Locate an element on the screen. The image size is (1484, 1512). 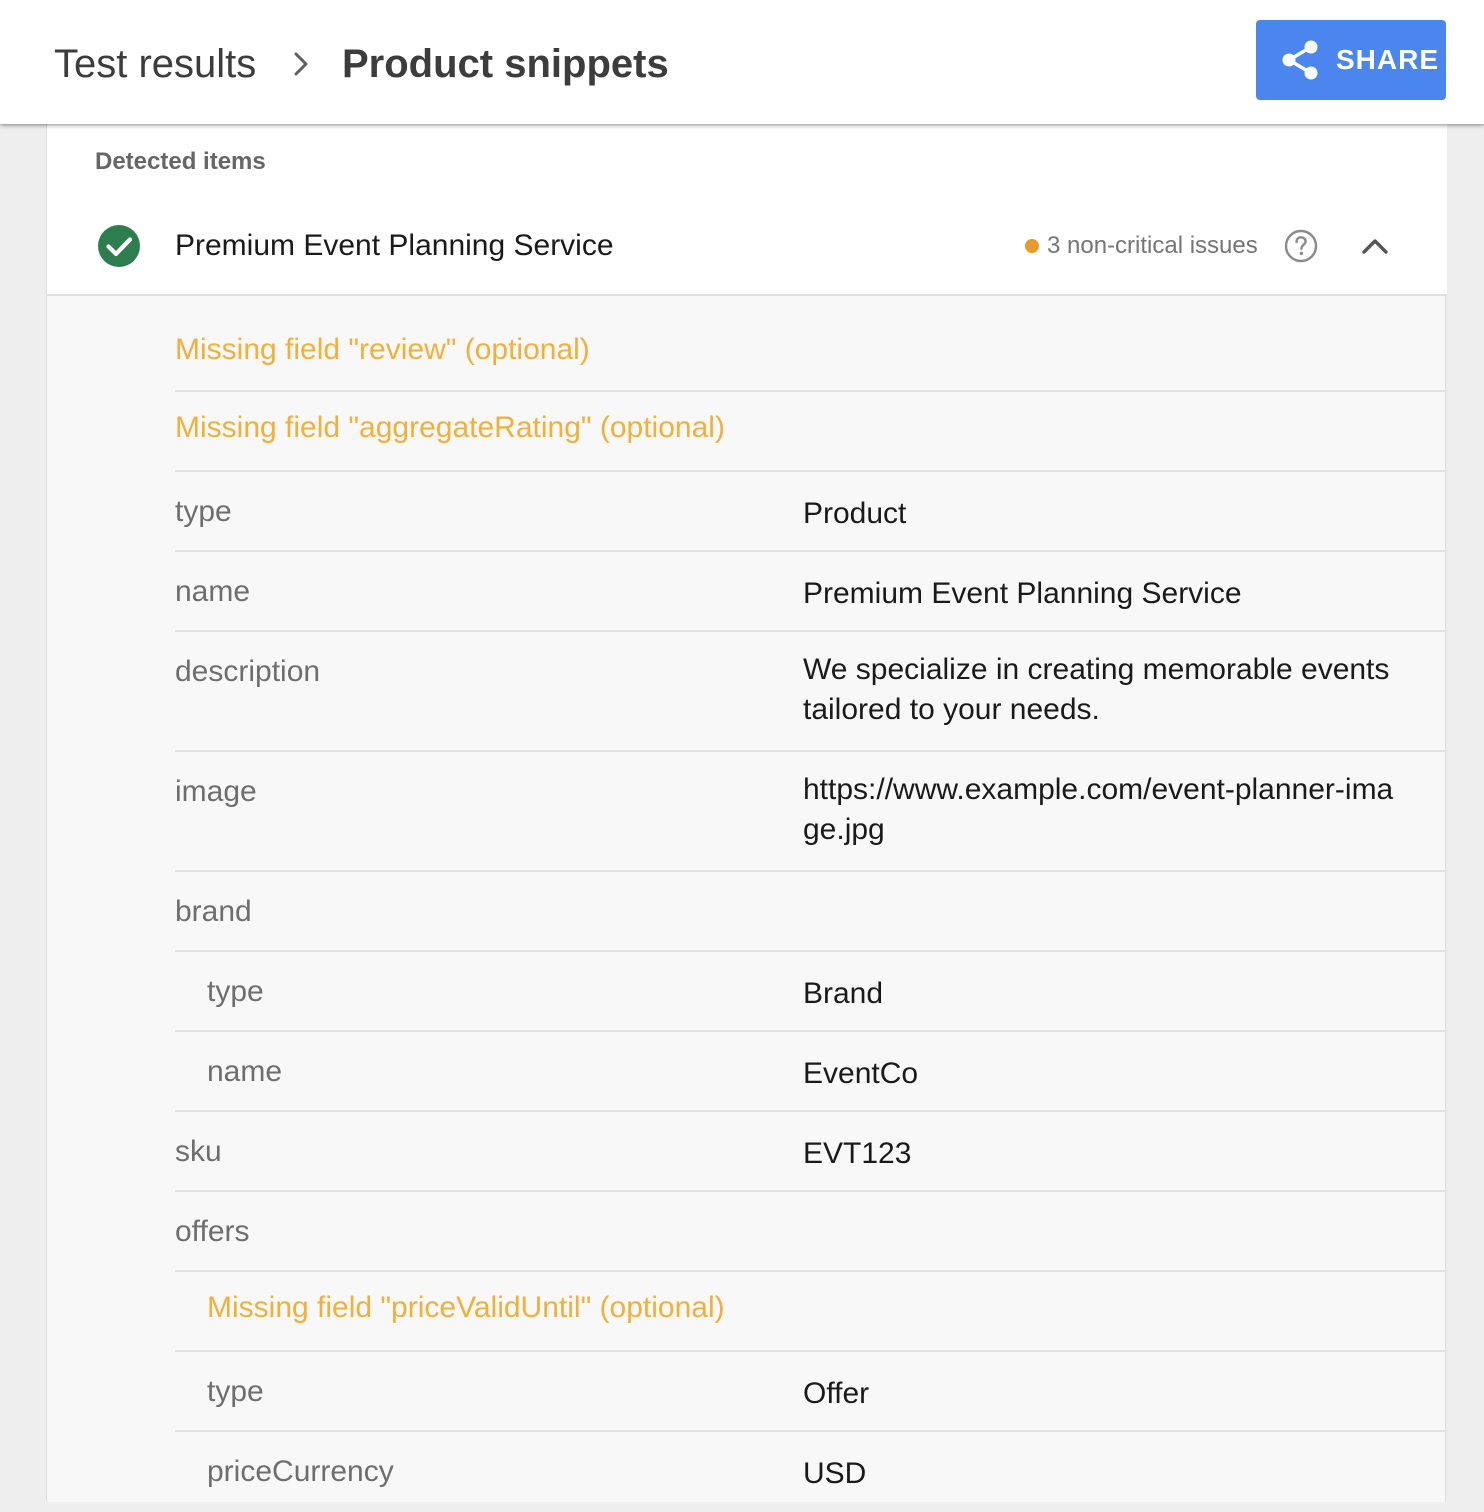
property-value: EVT123 is located at coordinates (857, 1153).